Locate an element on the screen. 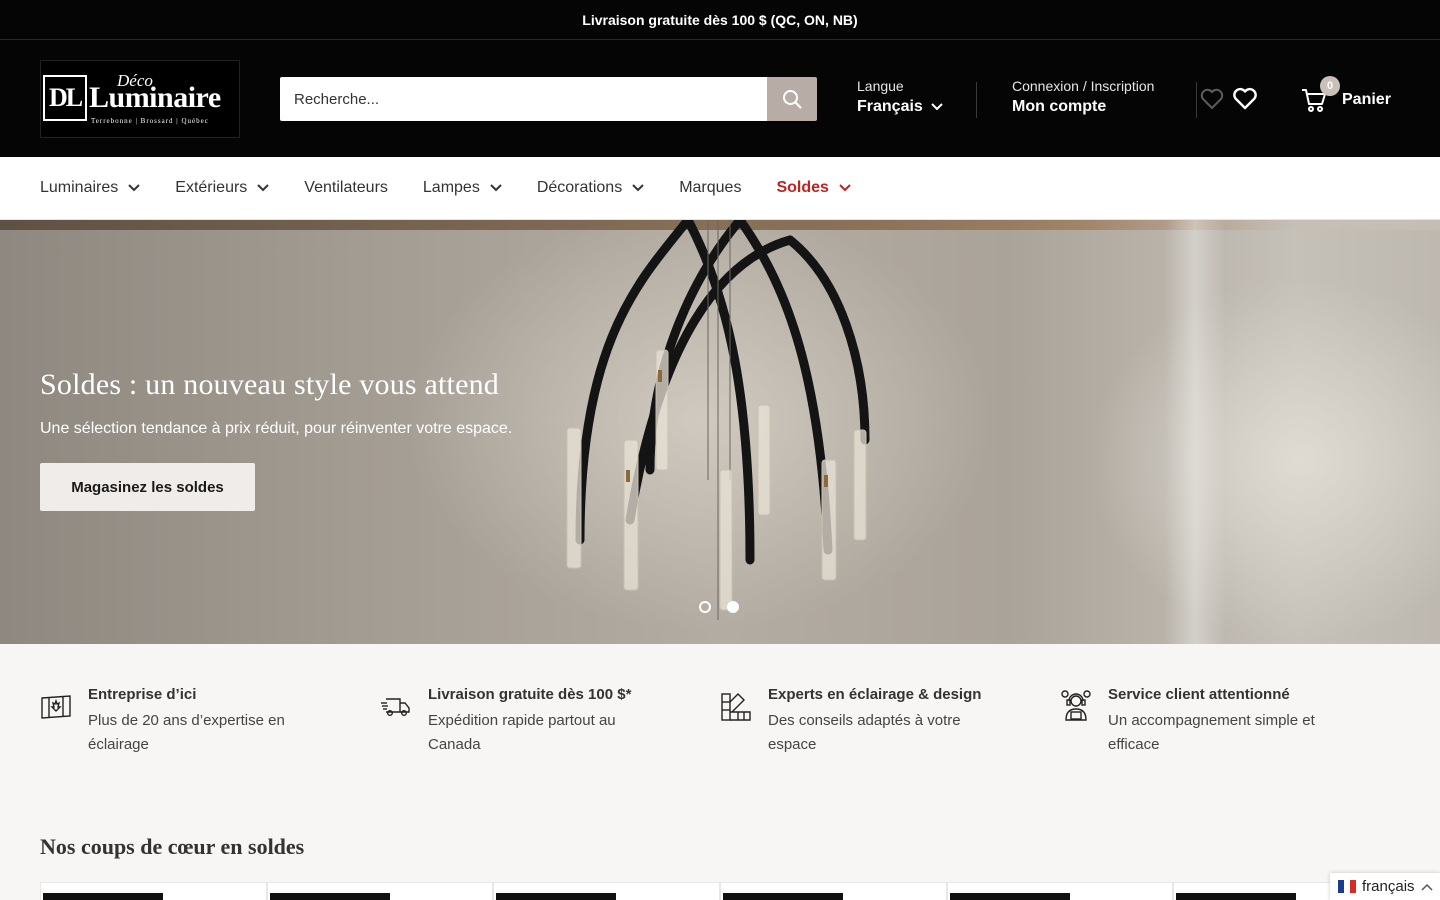  hero-title: Soldes : un nouveau style vous attend is located at coordinates (270, 384).